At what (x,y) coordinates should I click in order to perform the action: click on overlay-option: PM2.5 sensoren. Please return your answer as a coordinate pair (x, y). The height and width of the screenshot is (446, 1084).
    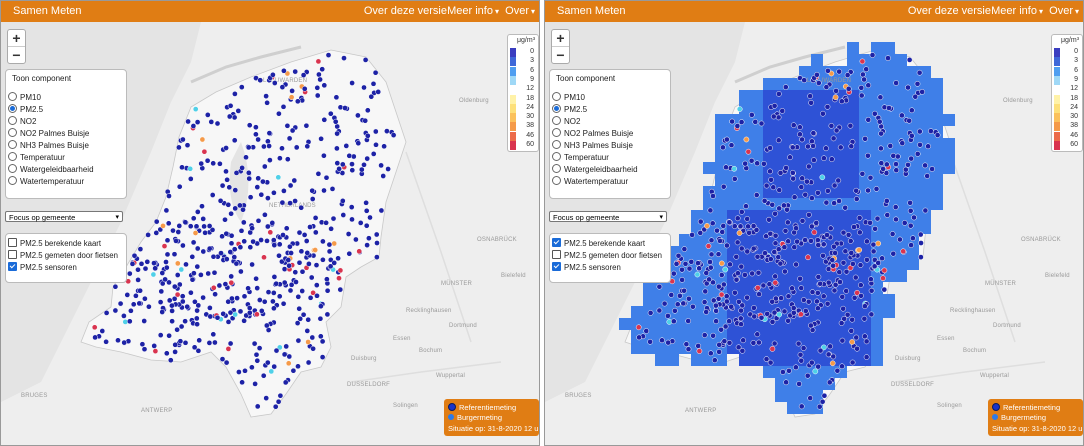
    Looking at the image, I should click on (42, 268).